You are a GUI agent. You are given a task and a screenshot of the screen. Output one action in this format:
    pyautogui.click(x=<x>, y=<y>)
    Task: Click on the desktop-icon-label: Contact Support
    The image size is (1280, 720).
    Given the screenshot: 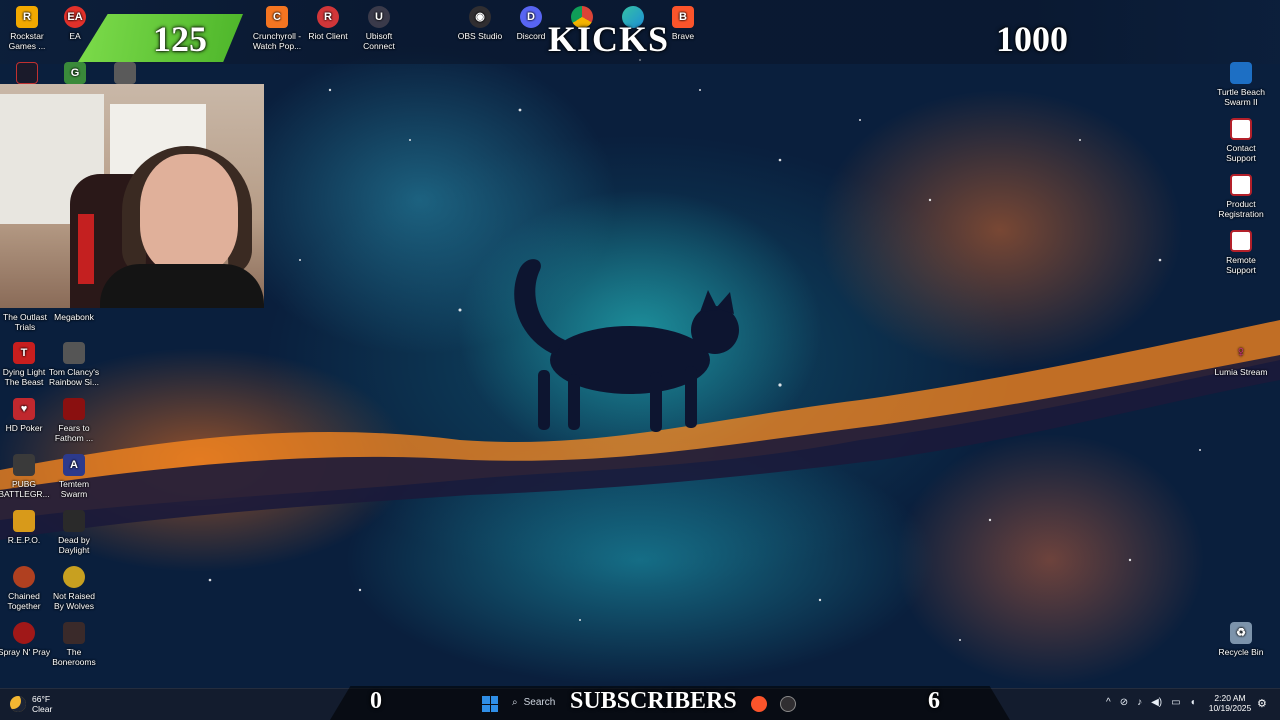 What is the action you would take?
    pyautogui.click(x=1241, y=153)
    